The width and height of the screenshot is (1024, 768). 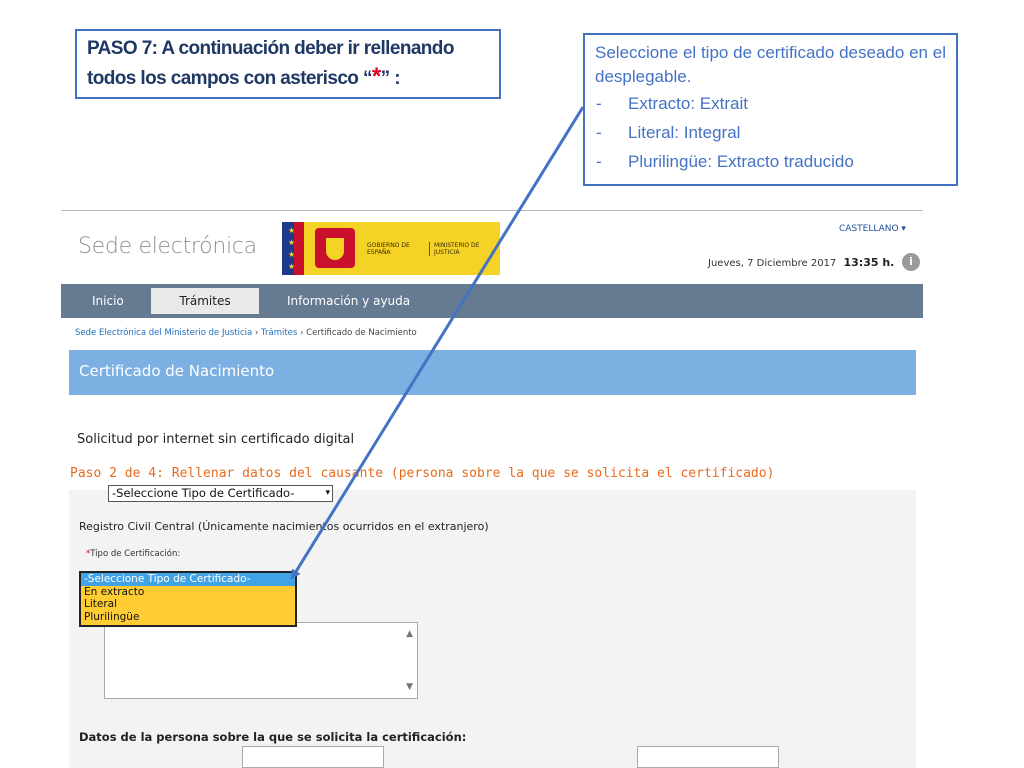 I want to click on coat-of-arms-icon, so click(x=335, y=248).